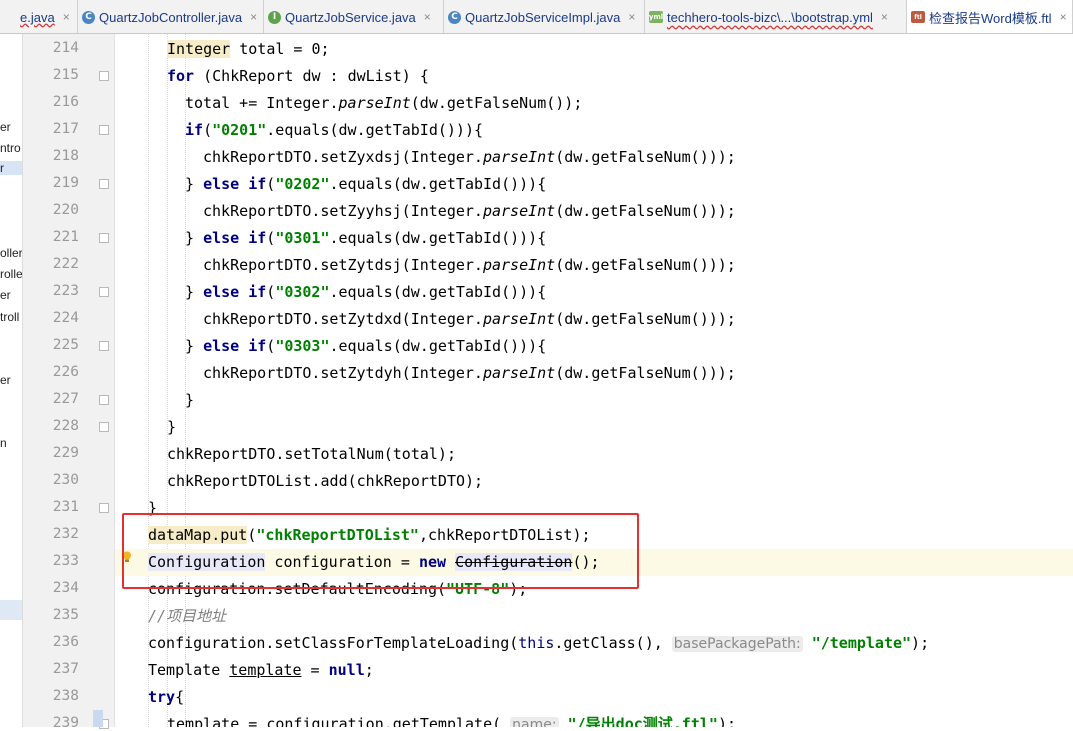 The image size is (1073, 731). What do you see at coordinates (65, 588) in the screenshot?
I see `line-number: 234` at bounding box center [65, 588].